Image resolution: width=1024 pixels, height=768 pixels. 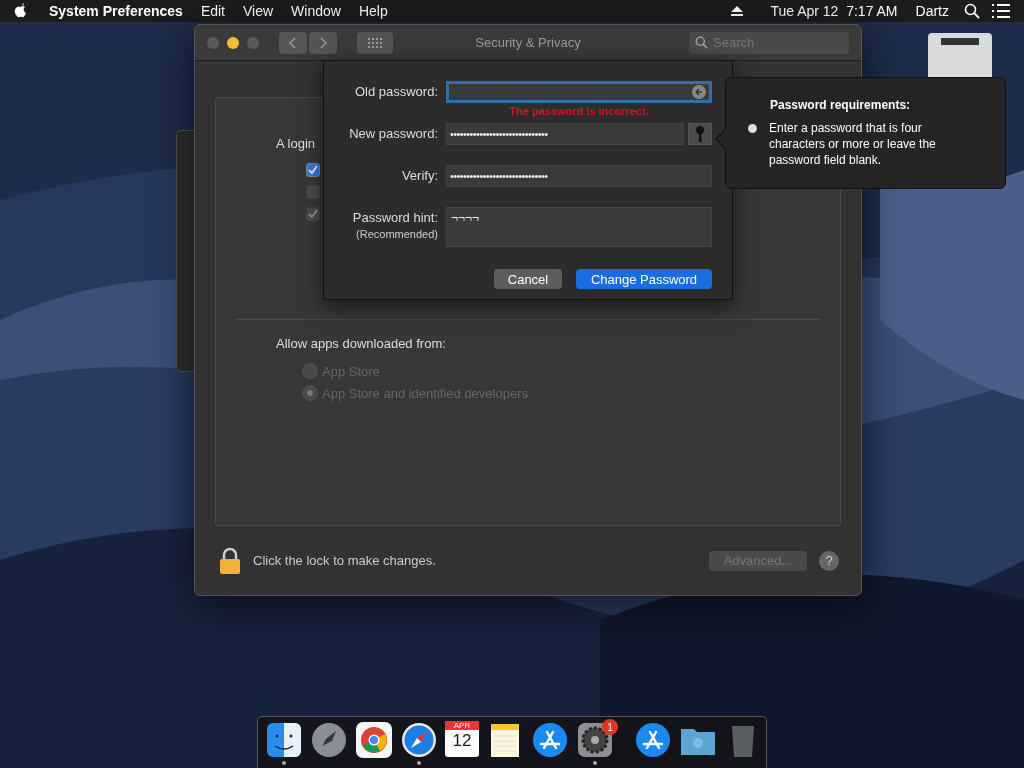 What do you see at coordinates (395, 217) in the screenshot?
I see `field-label: Password hint:` at bounding box center [395, 217].